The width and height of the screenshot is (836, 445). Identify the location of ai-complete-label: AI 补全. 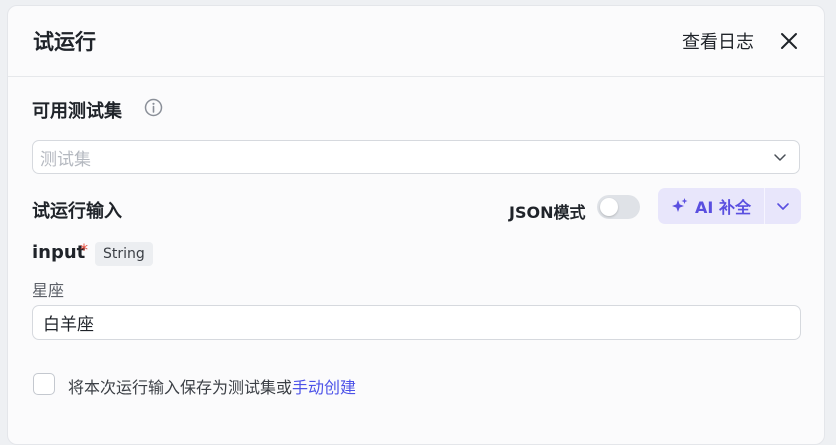
(723, 207).